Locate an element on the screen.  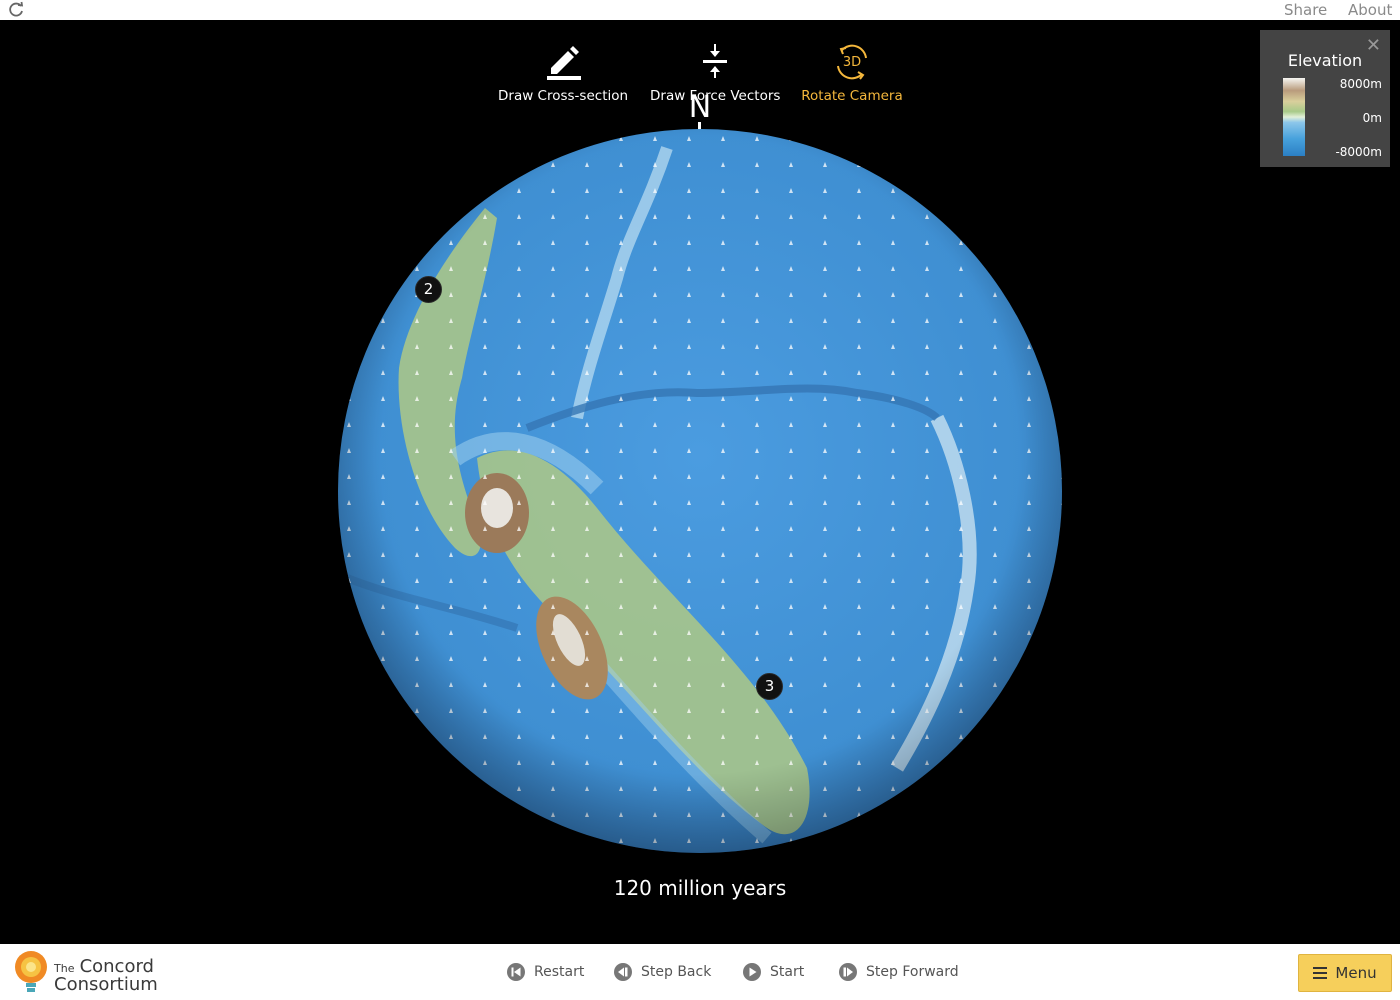
draw-force-vectors-button: Draw Force Vectors is located at coordinates (715, 73).